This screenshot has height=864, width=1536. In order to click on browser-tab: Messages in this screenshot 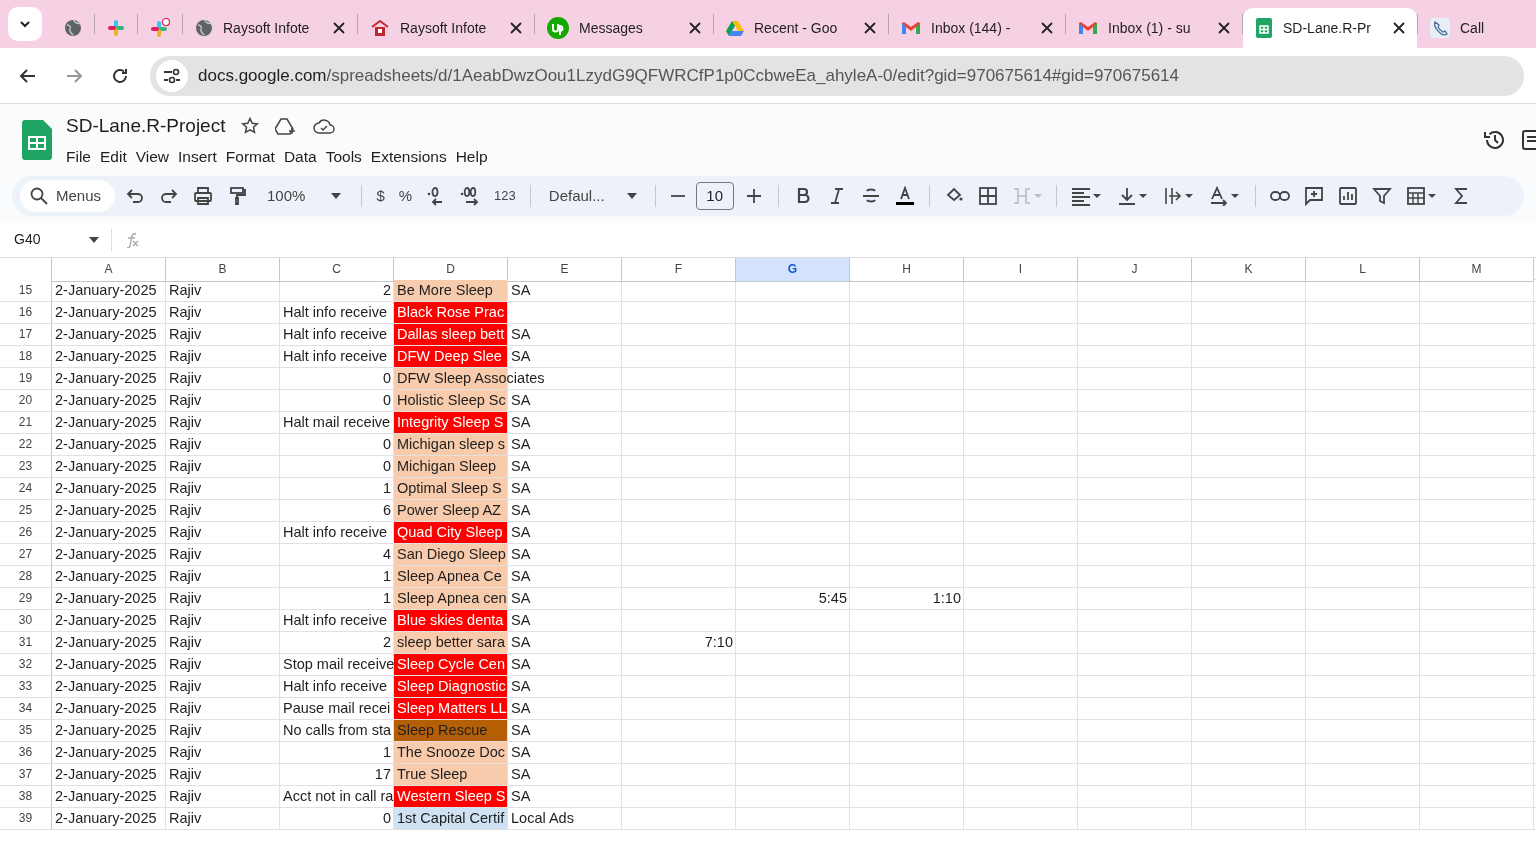, I will do `click(624, 28)`.